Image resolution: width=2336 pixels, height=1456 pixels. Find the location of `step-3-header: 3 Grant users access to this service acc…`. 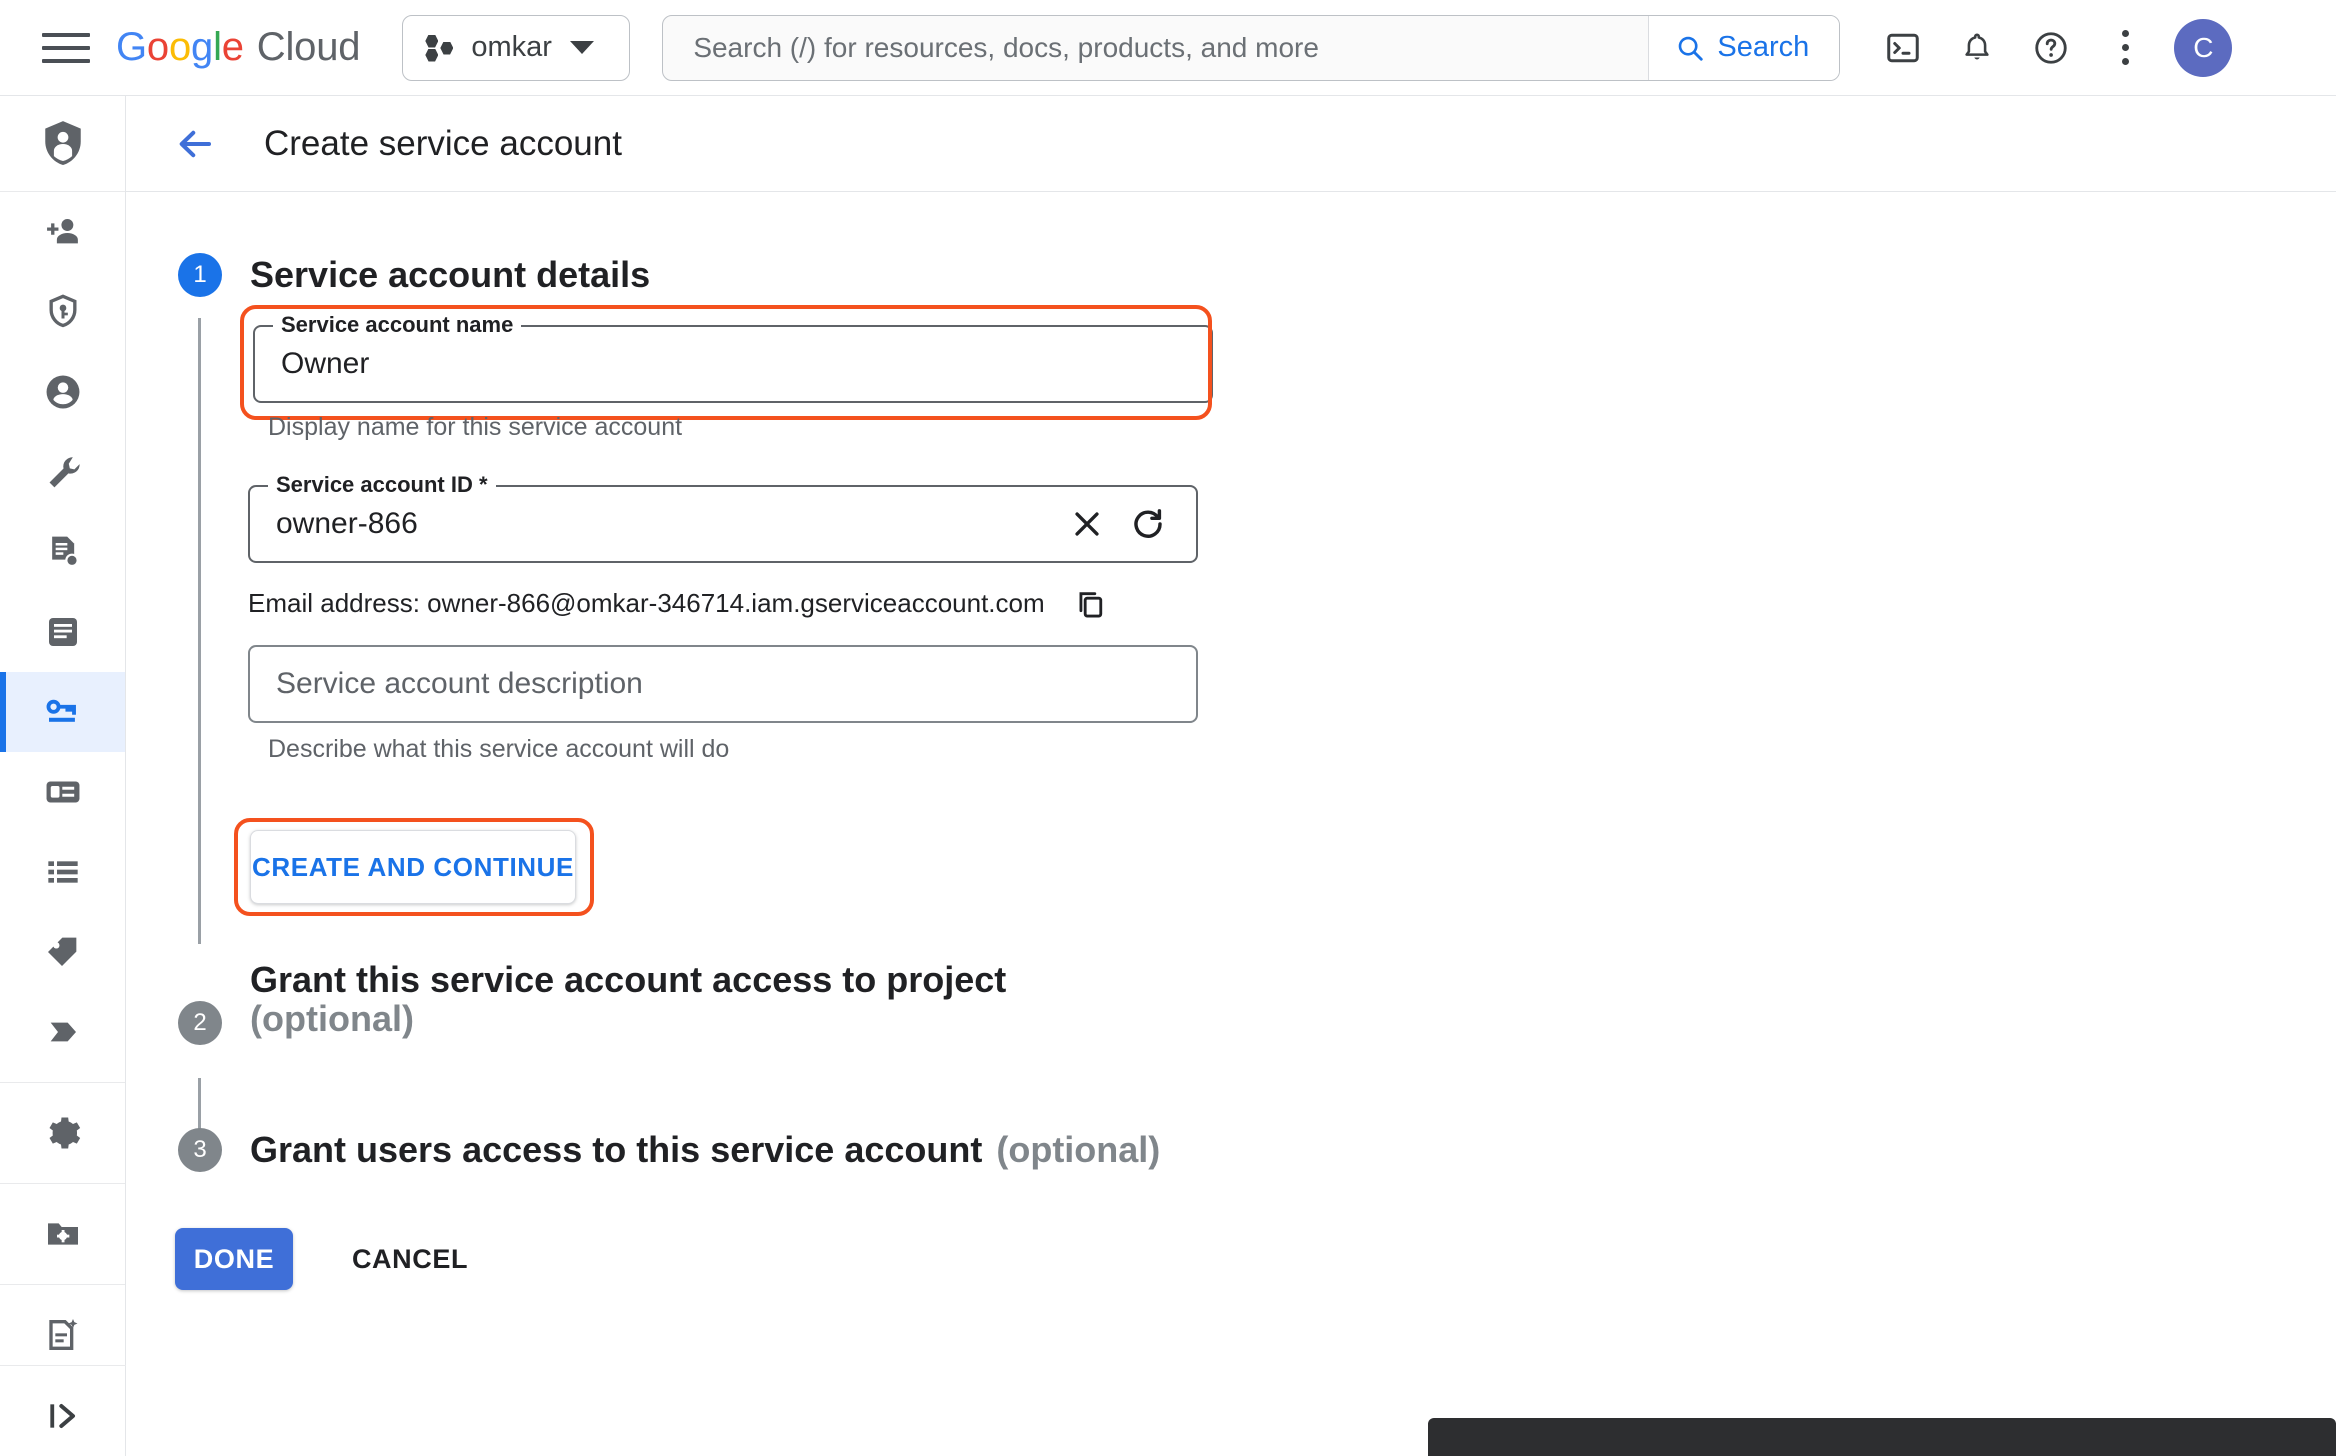

step-3-header: 3 Grant users access to this service acc… is located at coordinates (669, 1150).